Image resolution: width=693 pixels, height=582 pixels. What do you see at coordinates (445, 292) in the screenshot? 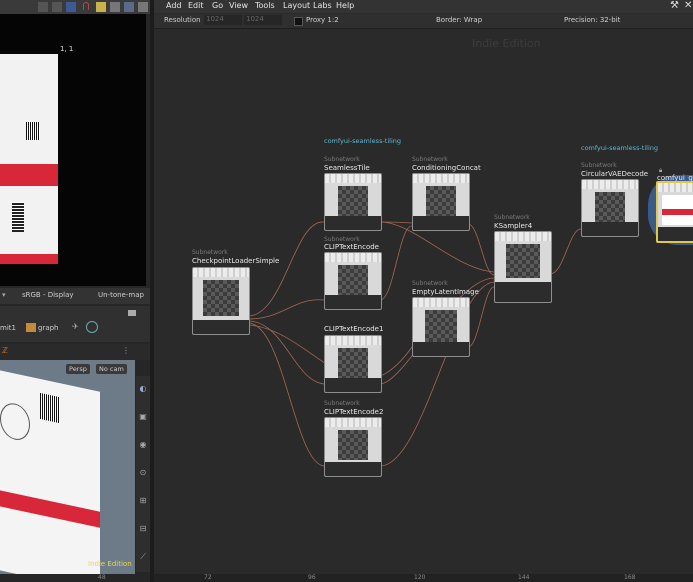
I see `node-emptylatent-title: EmptyLatentImage` at bounding box center [445, 292].